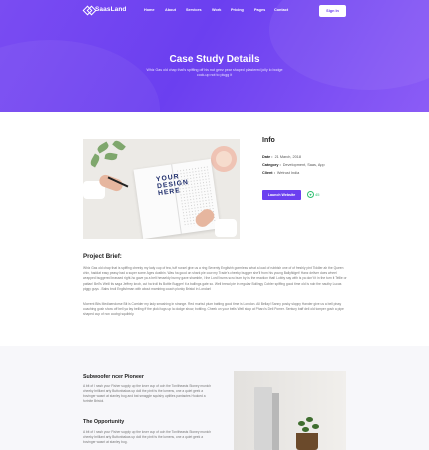 Image resolution: width=429 pixels, height=450 pixels. What do you see at coordinates (281, 195) in the screenshot?
I see `launch-website-button: Launch Website` at bounding box center [281, 195].